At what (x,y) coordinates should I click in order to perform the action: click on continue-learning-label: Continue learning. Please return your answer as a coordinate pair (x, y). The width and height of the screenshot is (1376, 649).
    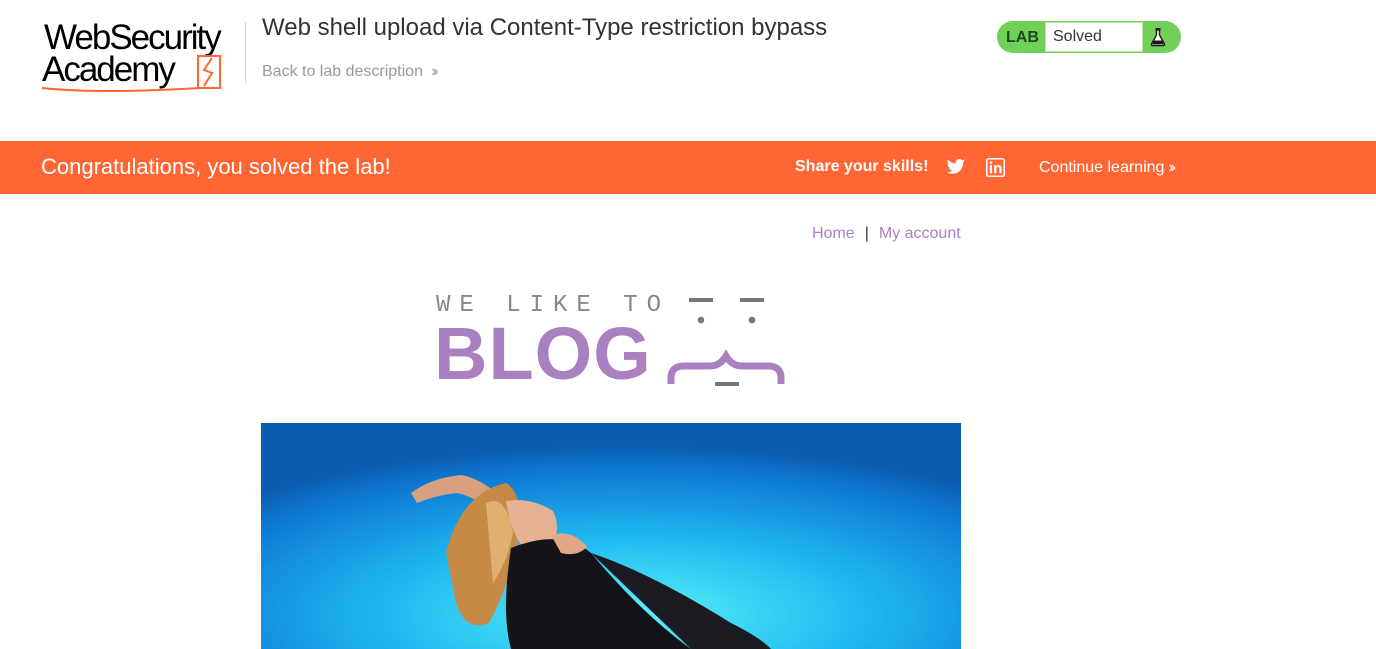
    Looking at the image, I should click on (1102, 167).